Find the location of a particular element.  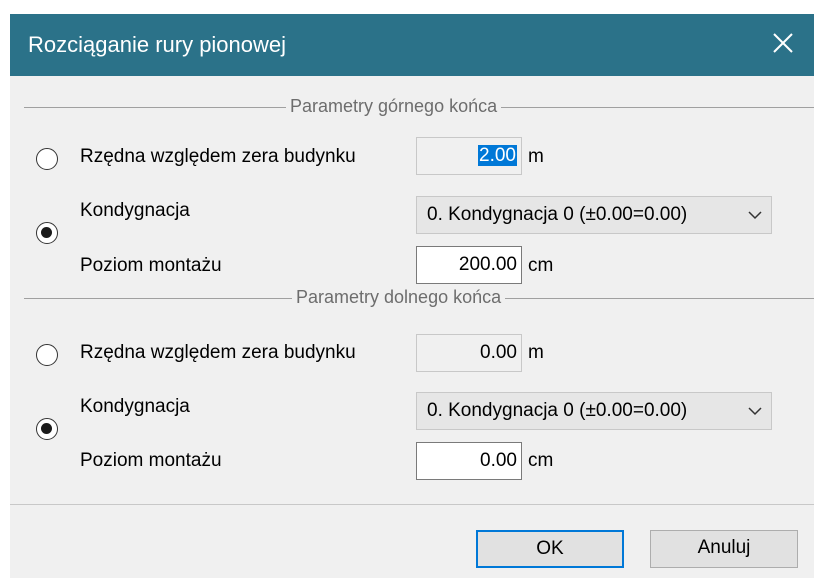

top-storey-label: Kondygnacja is located at coordinates (135, 210).